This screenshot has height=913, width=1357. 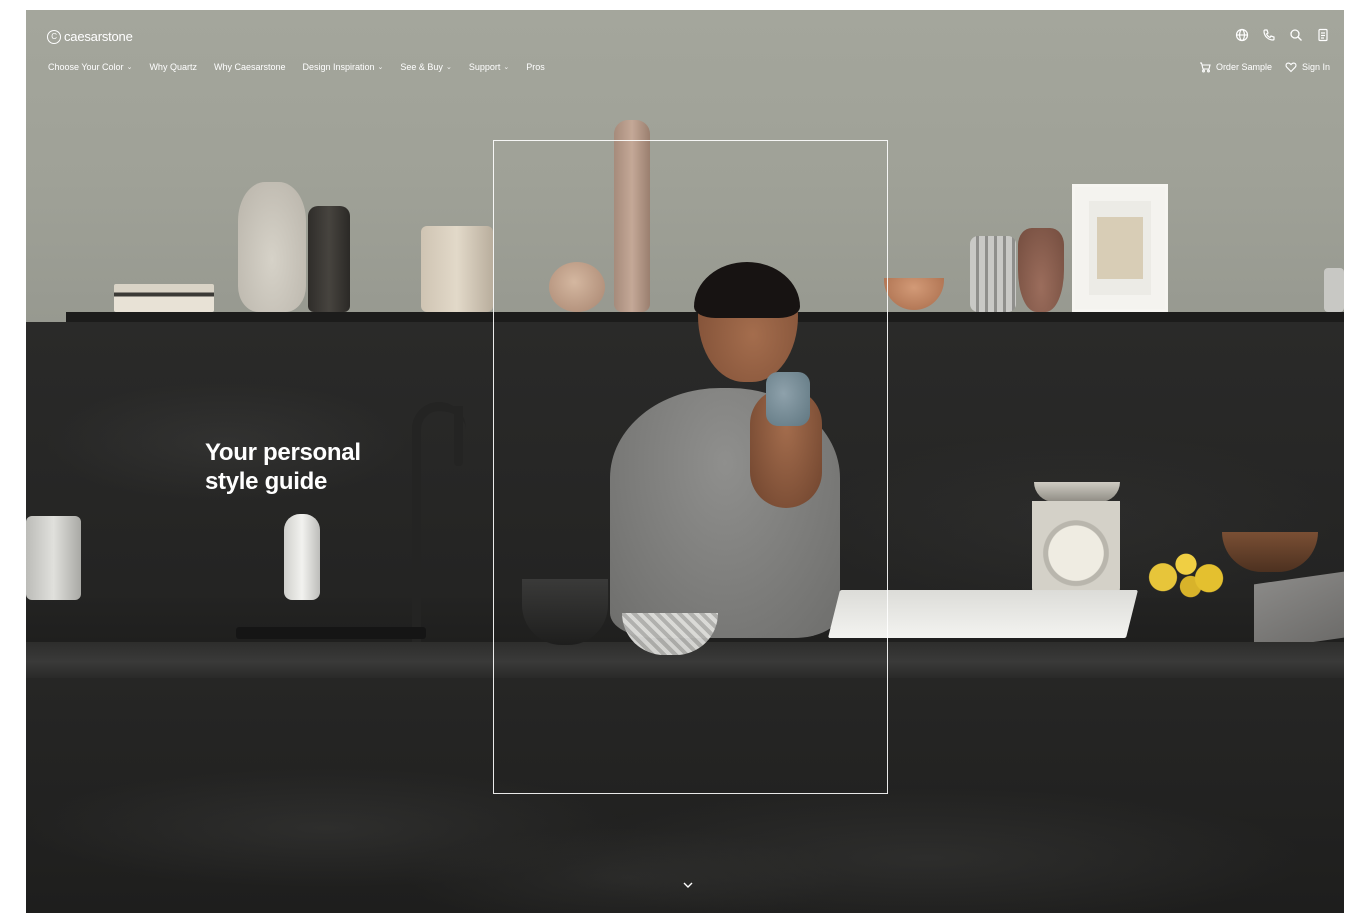 I want to click on nav-item-label: Support, so click(x=484, y=67).